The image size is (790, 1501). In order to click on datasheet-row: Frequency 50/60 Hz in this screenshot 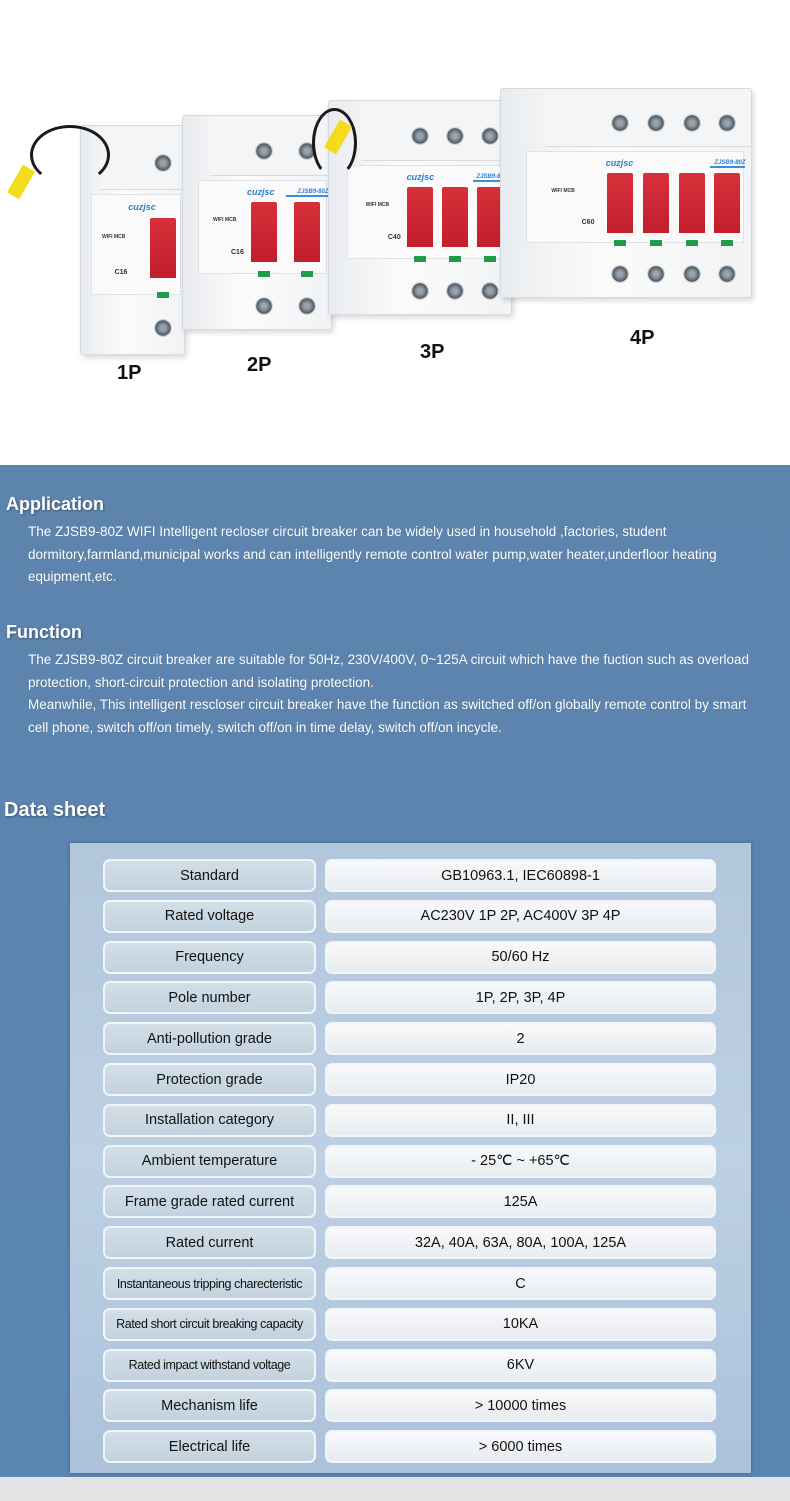, I will do `click(409, 957)`.